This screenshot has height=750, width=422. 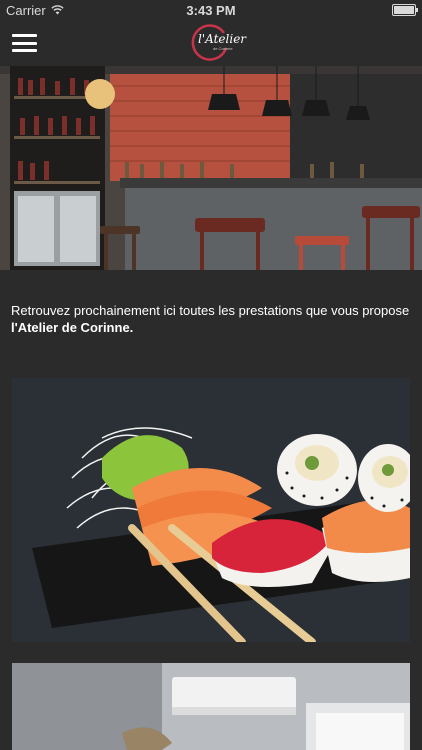 I want to click on menu-button, so click(x=24, y=43).